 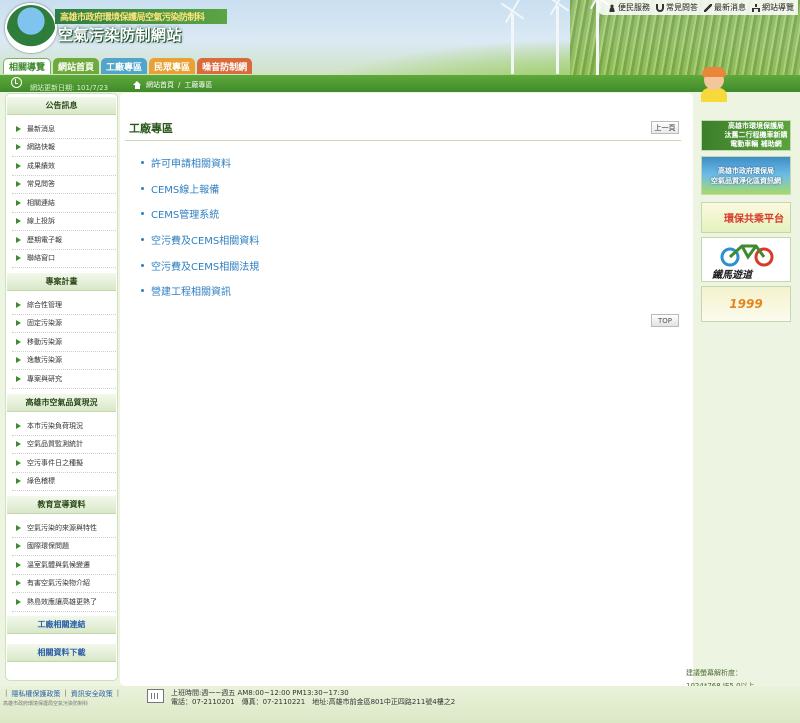 What do you see at coordinates (64, 185) in the screenshot?
I see `sidebar-item-faq: 常見問答` at bounding box center [64, 185].